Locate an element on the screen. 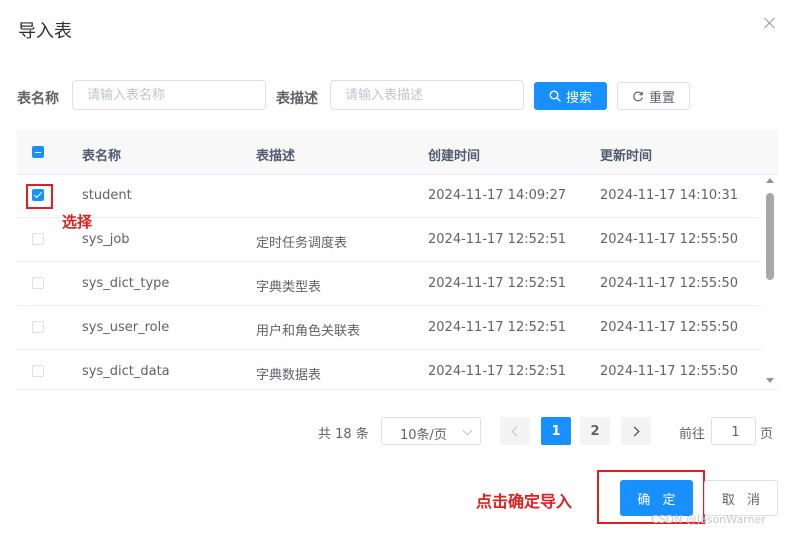 This screenshot has height=534, width=796. page-size-value: 10条/页 is located at coordinates (423, 435).